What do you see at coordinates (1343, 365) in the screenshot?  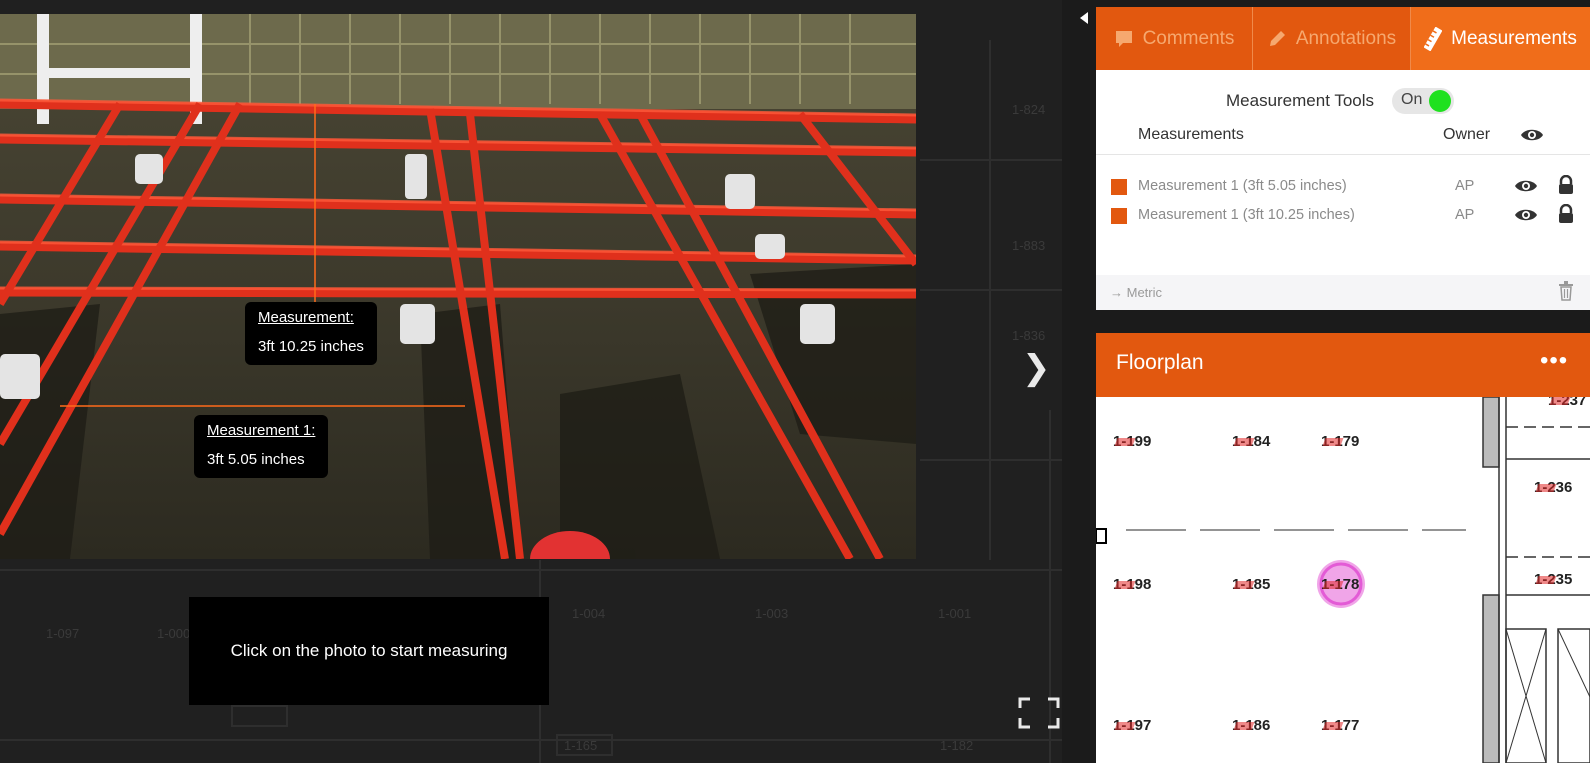 I see `floorplan-header: Floorplan •••` at bounding box center [1343, 365].